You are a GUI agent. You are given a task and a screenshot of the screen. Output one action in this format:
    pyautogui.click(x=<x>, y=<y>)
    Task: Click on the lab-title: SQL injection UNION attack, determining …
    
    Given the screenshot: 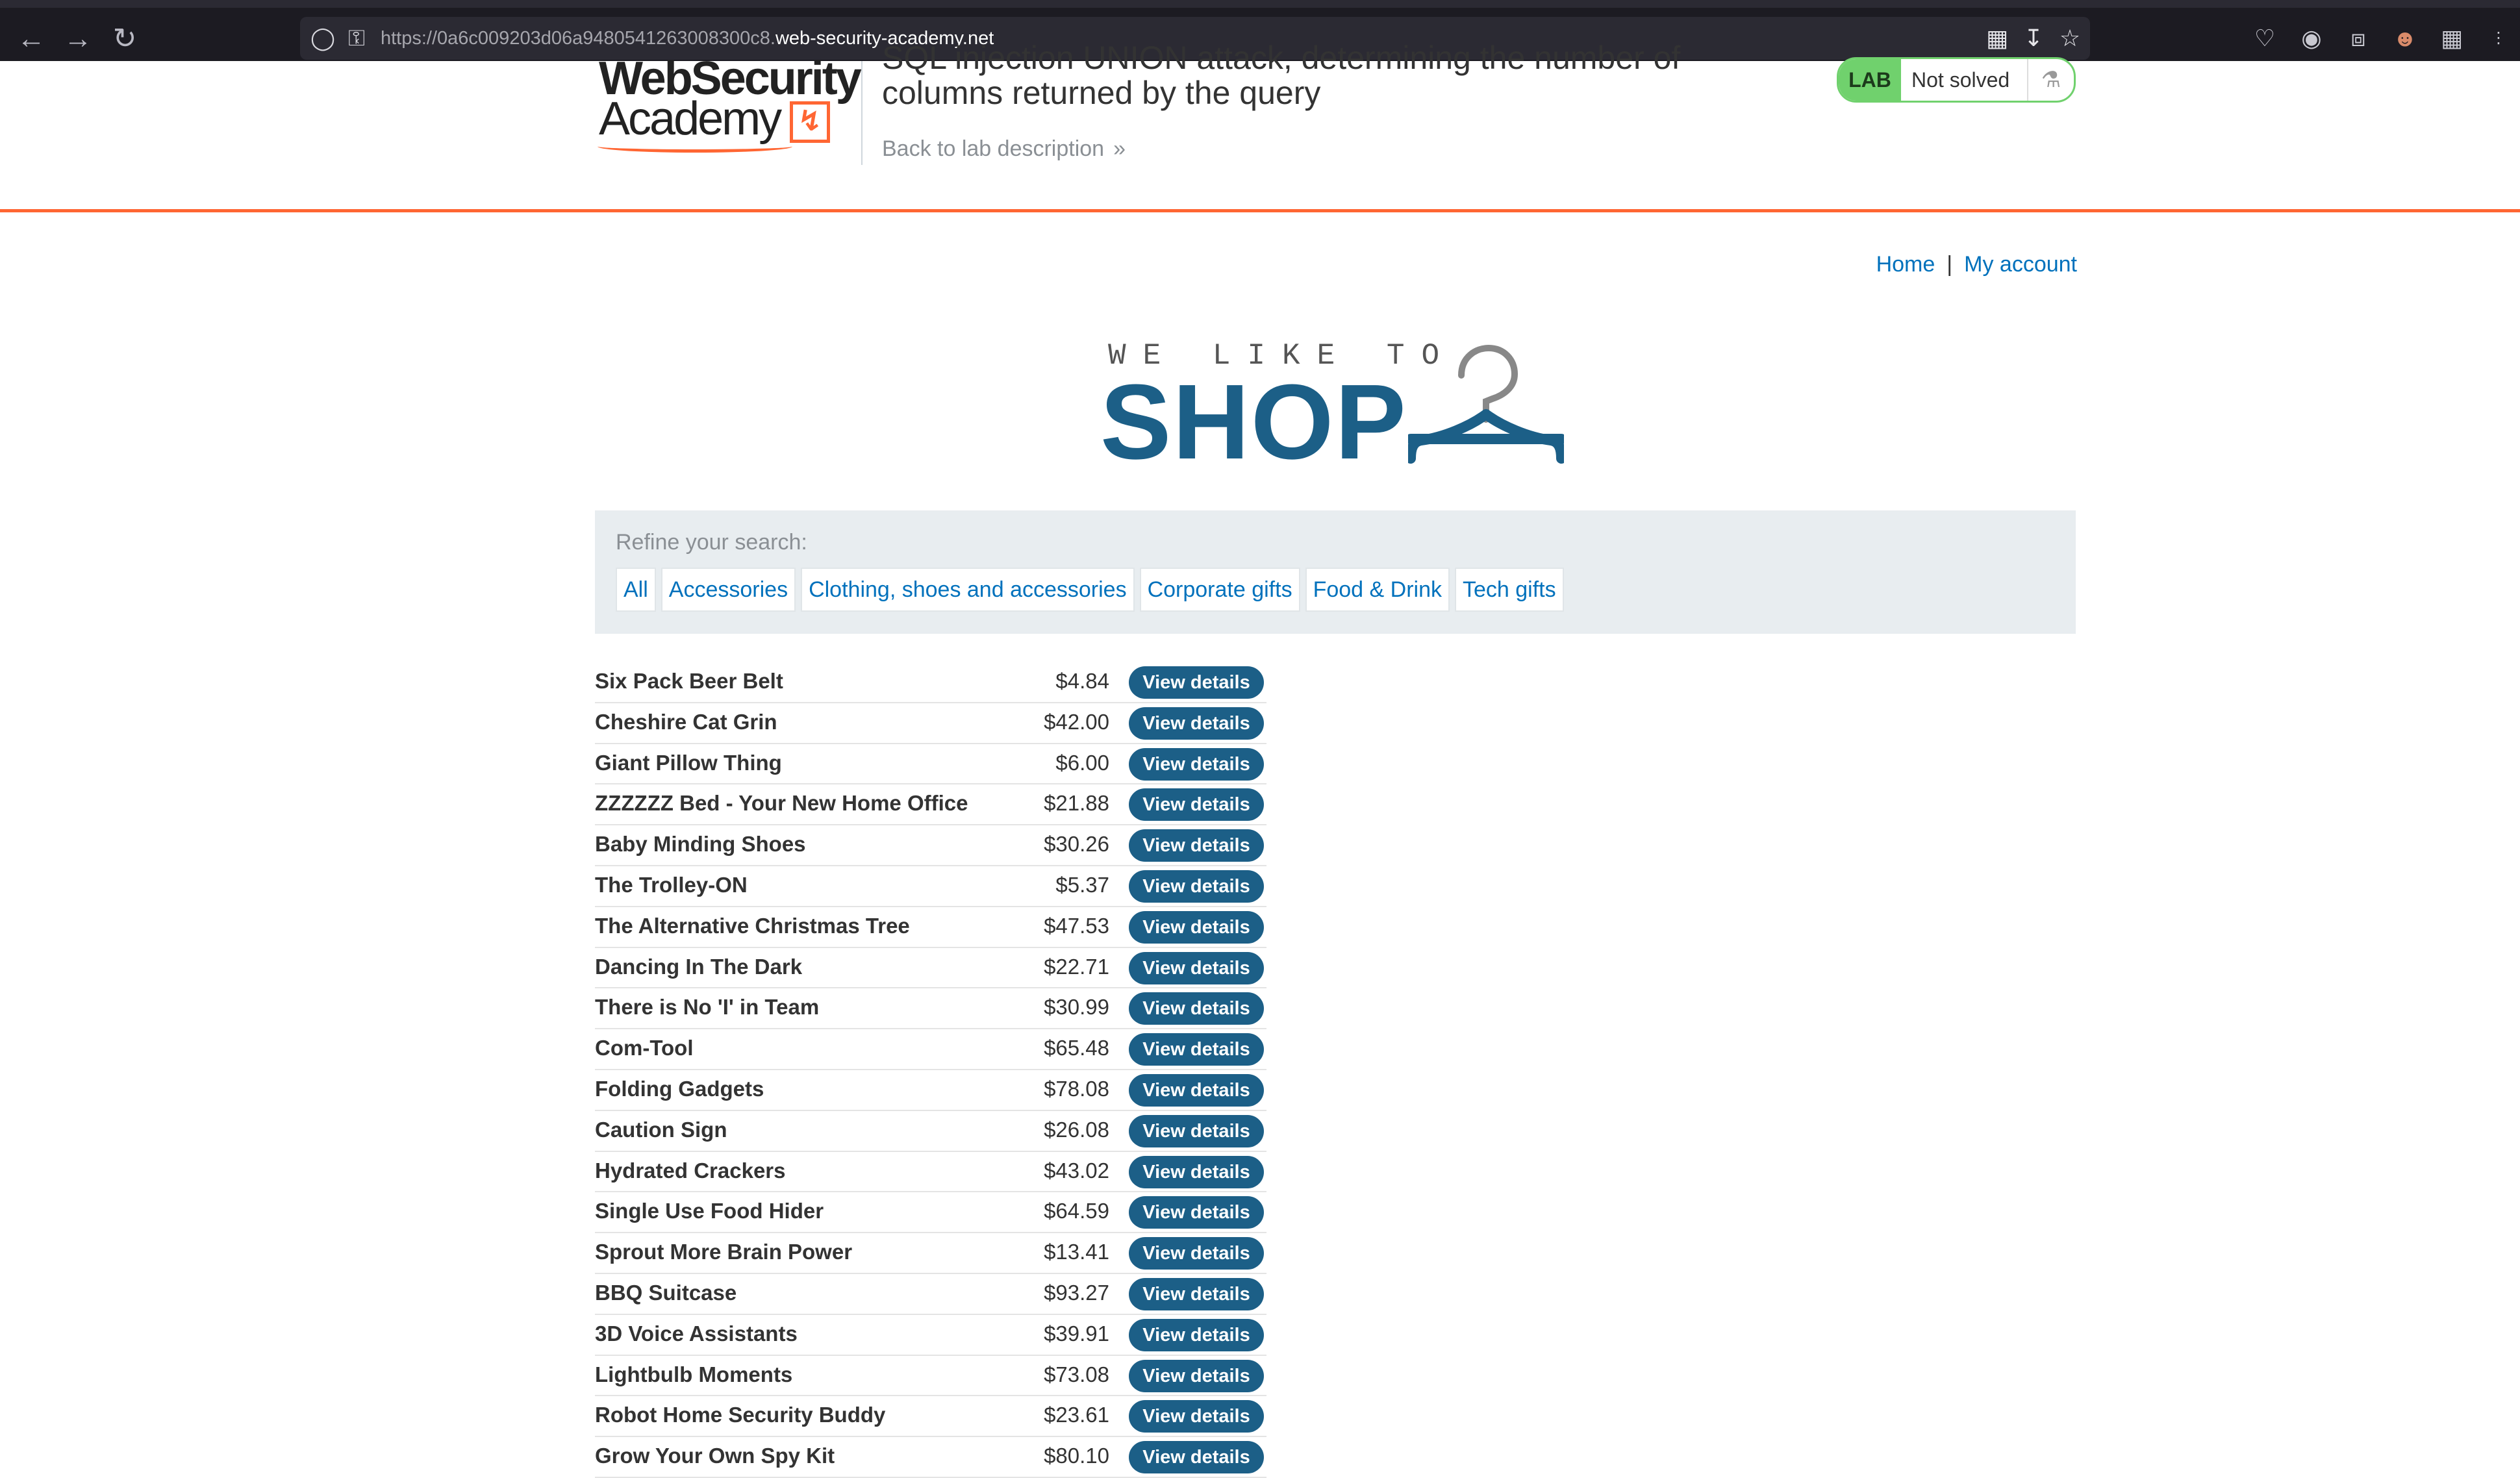 What is the action you would take?
    pyautogui.click(x=1281, y=76)
    